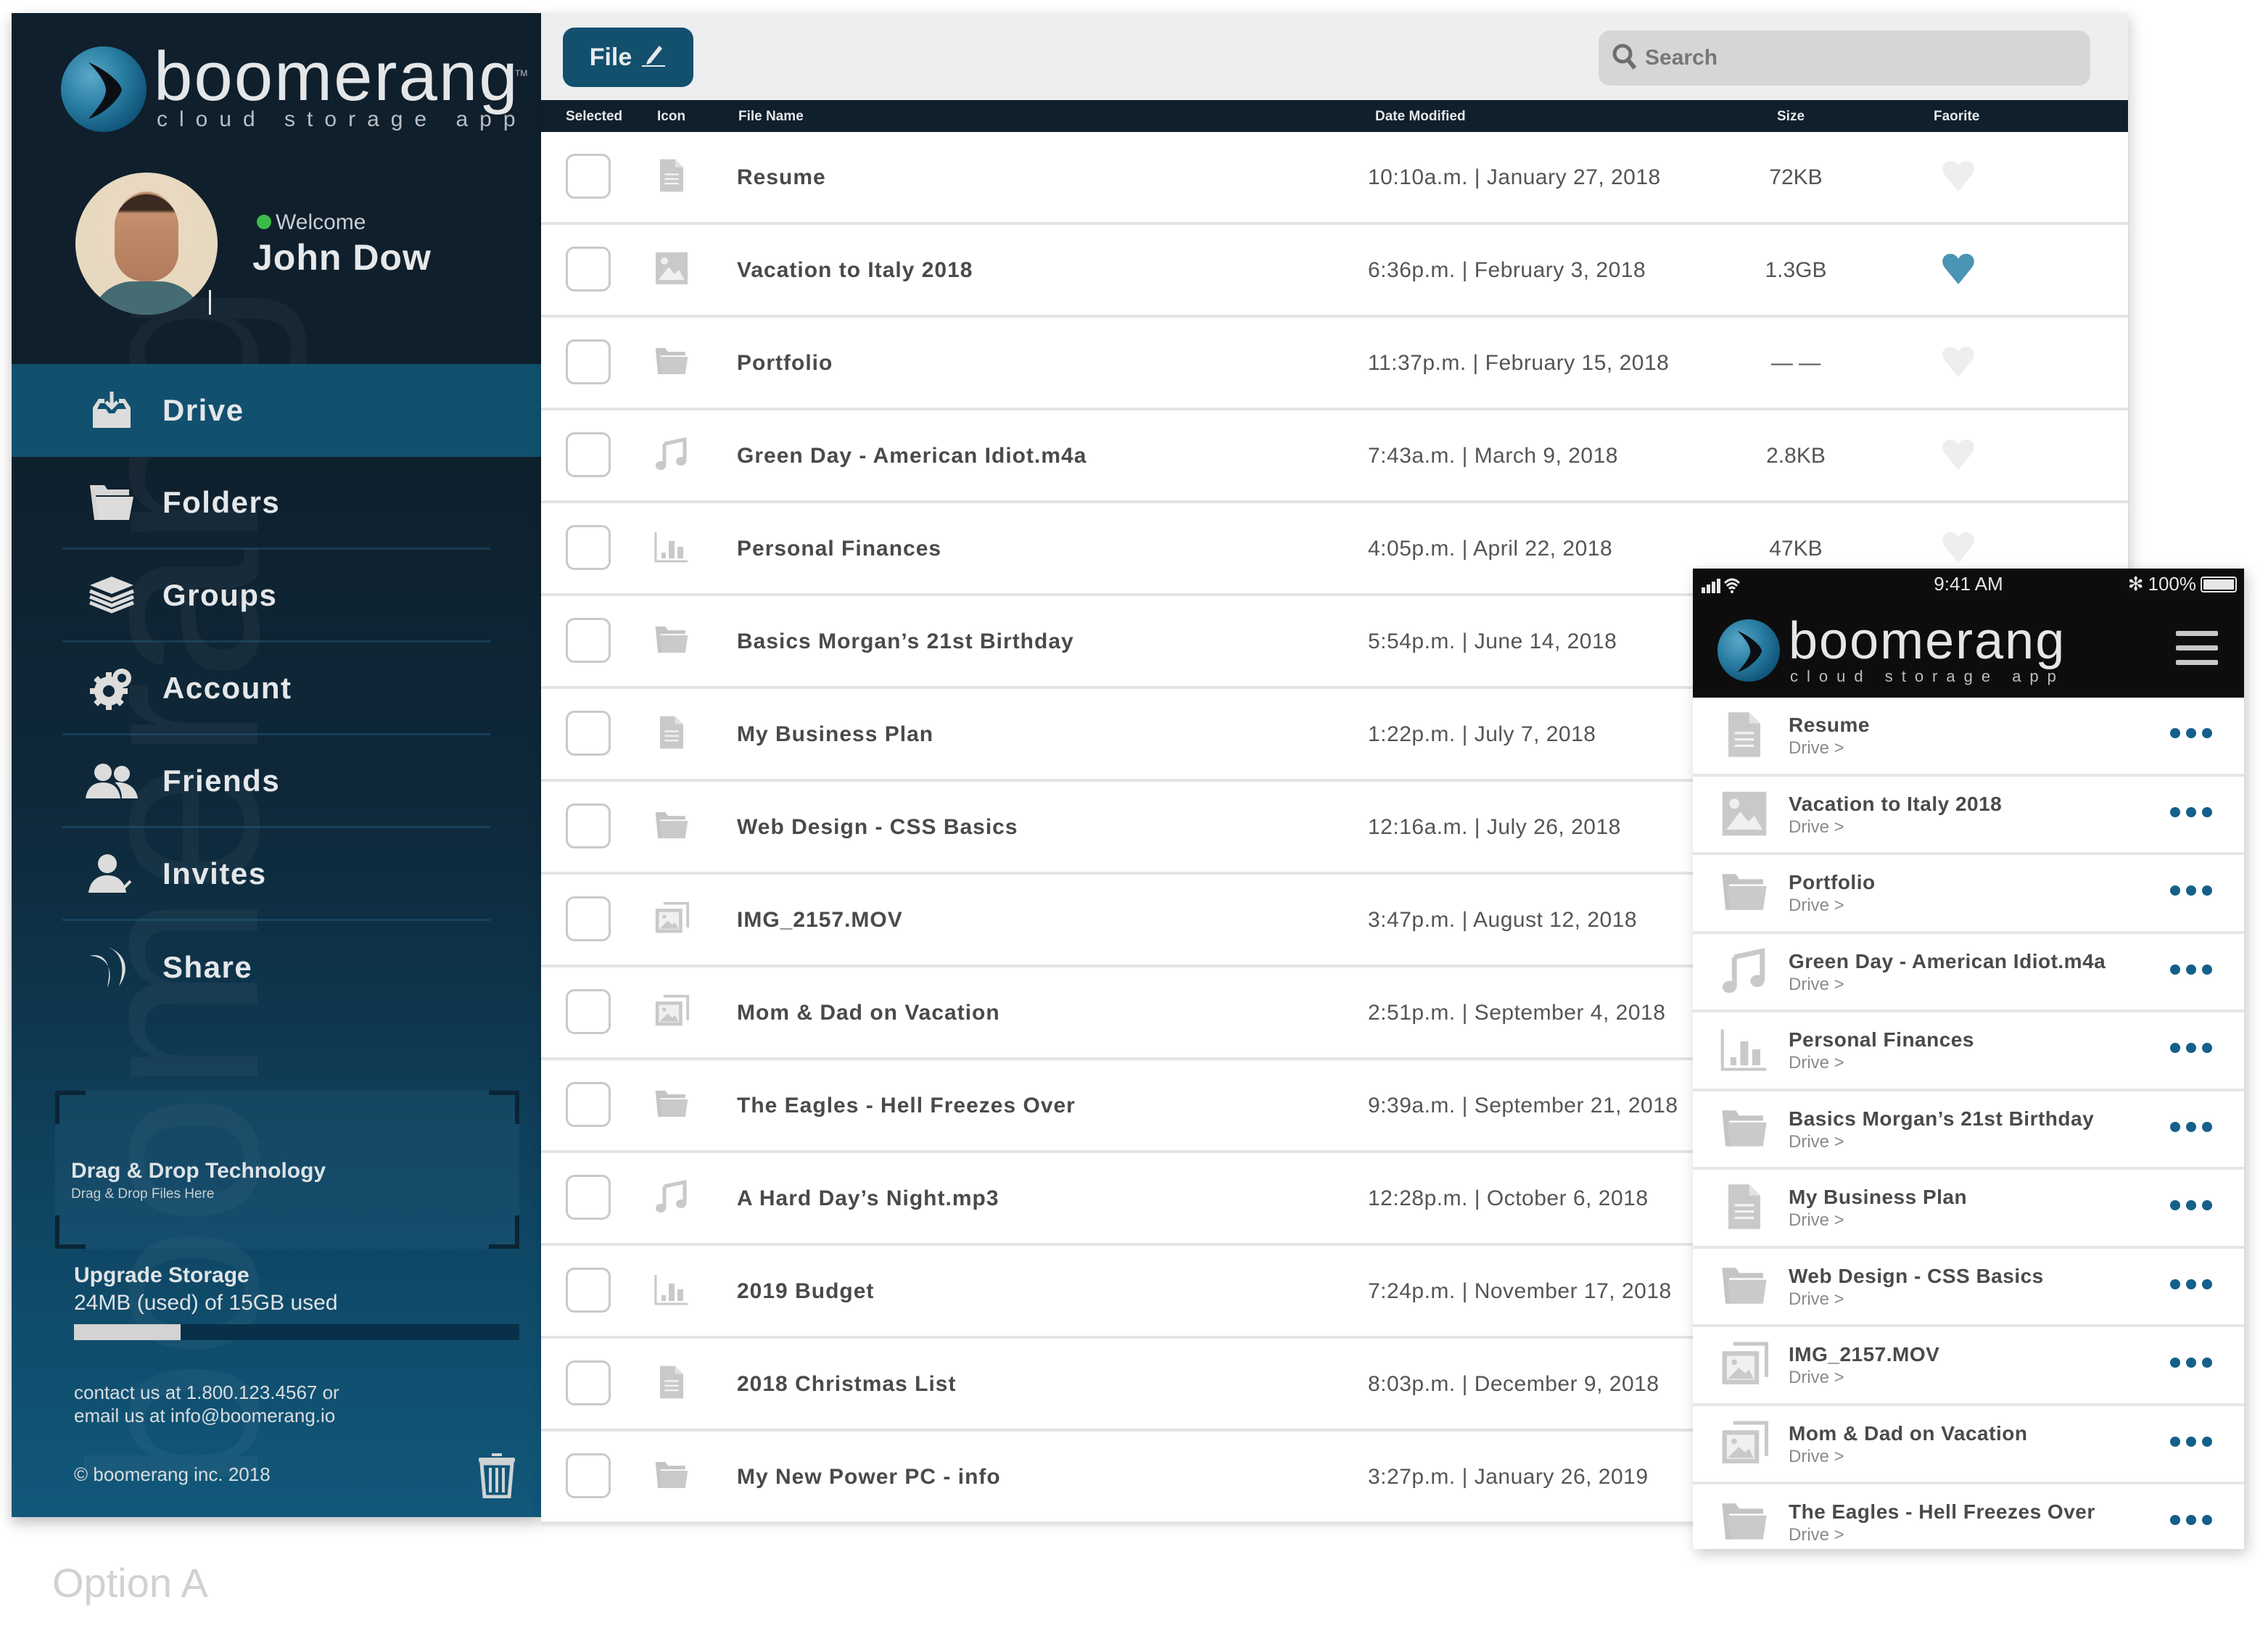 The height and width of the screenshot is (1644, 2268). Describe the element at coordinates (146, 244) in the screenshot. I see `avatar` at that location.